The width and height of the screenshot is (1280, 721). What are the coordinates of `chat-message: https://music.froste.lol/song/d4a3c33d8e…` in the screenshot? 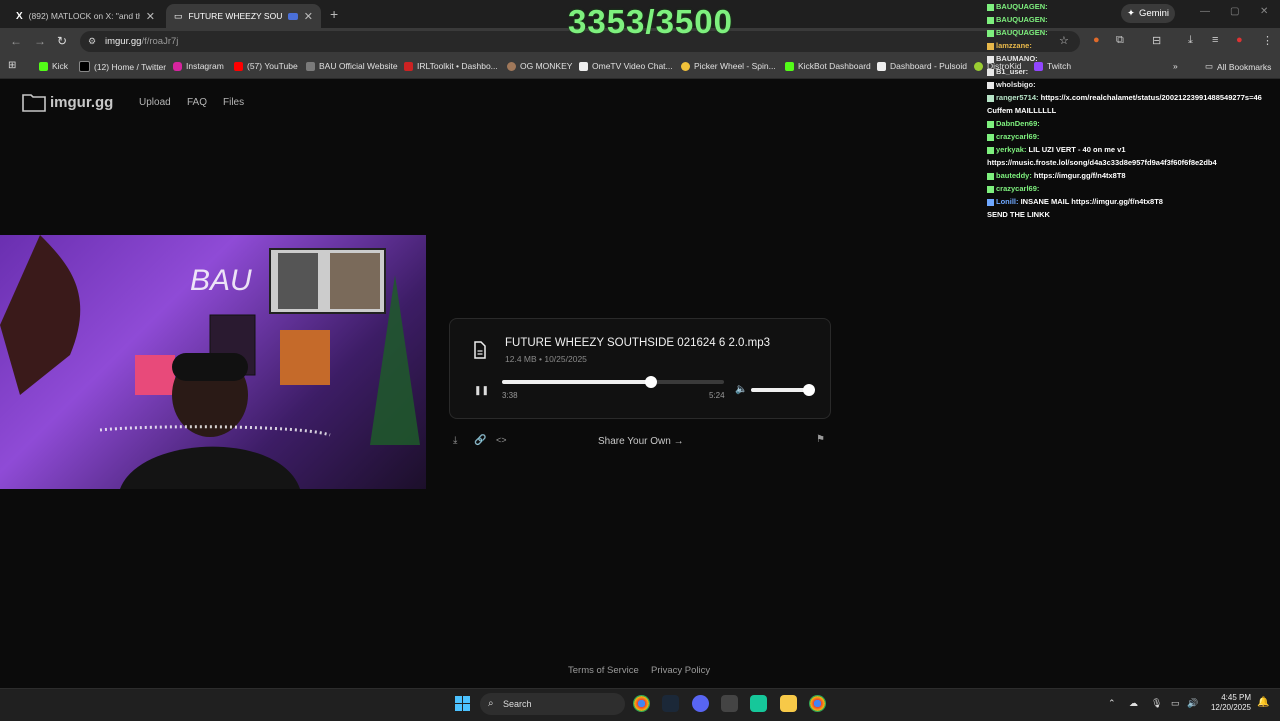 It's located at (1102, 163).